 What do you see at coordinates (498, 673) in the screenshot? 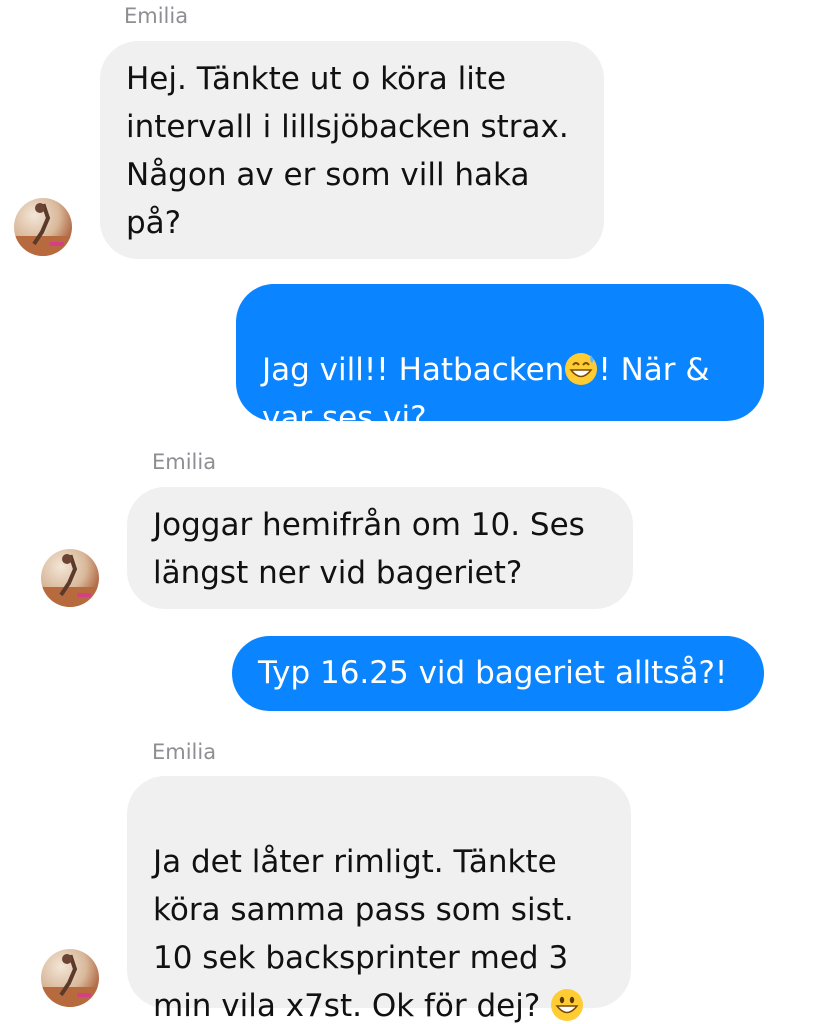
I see `outgoing-message-bubble: Typ 16.25 vid bageriet alltså?!` at bounding box center [498, 673].